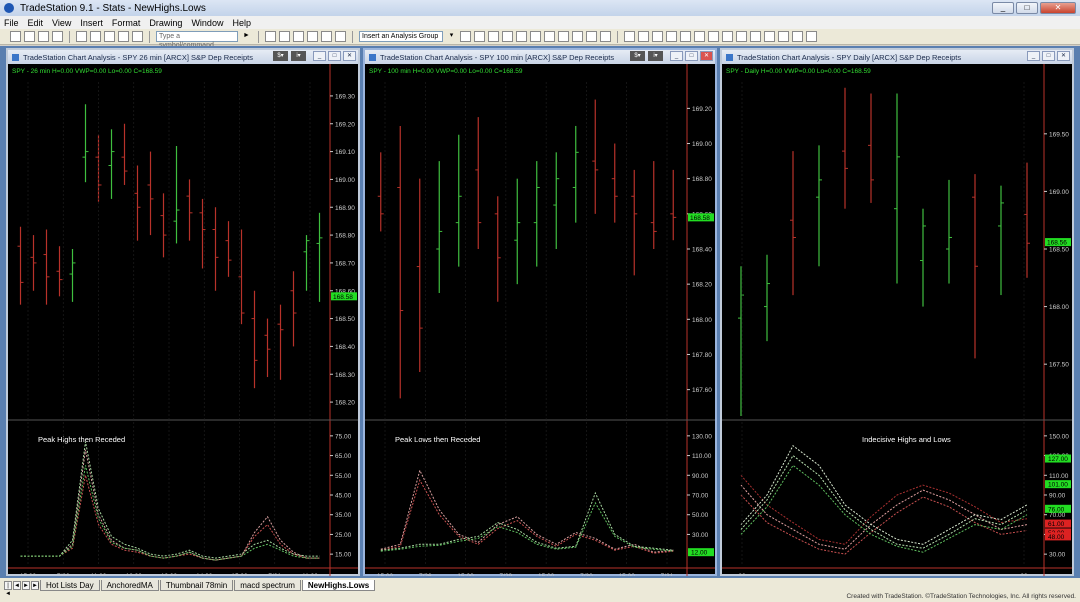  I want to click on tab-prev-icon: ◄, so click(17, 585).